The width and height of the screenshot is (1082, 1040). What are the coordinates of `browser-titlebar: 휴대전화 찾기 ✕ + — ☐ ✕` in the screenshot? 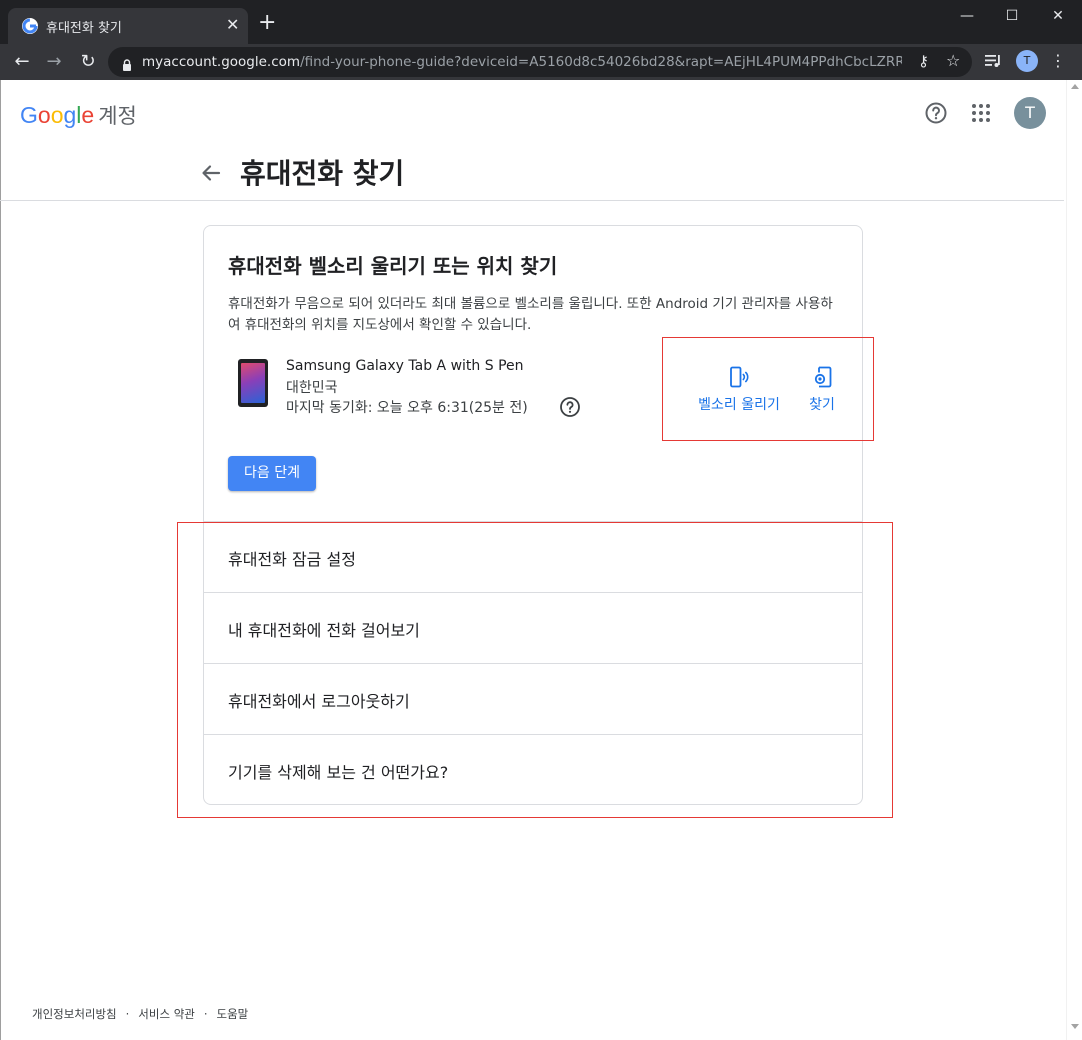 It's located at (541, 22).